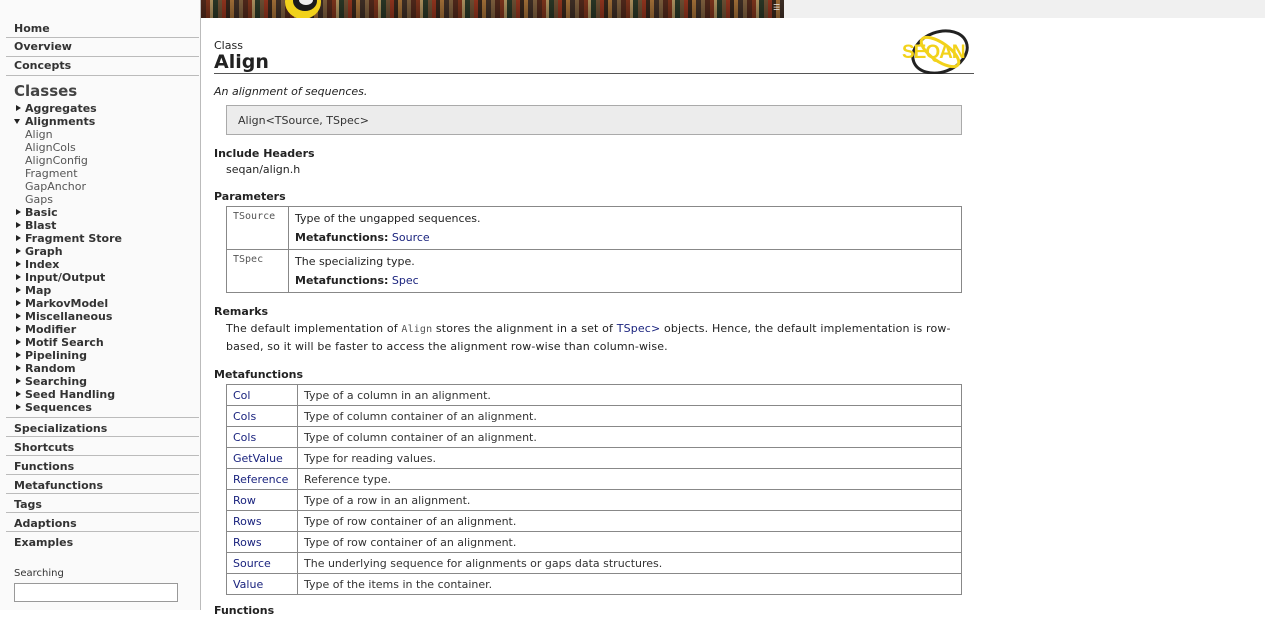 This screenshot has width=1265, height=617. What do you see at coordinates (99, 199) in the screenshot?
I see `class-link-gaps: Gaps` at bounding box center [99, 199].